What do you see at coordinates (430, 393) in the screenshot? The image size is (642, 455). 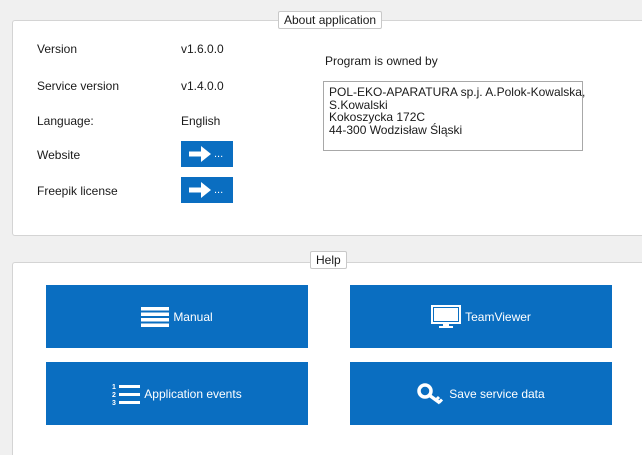 I see `key-icon` at bounding box center [430, 393].